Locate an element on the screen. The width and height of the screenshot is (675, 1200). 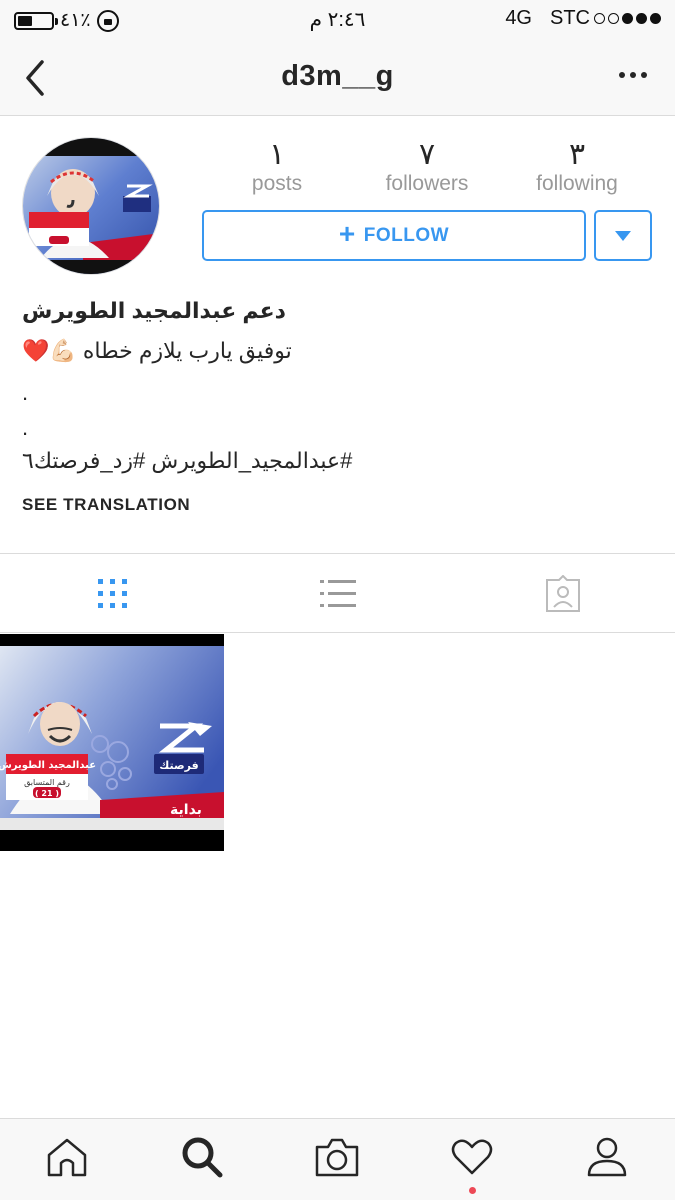
profile-tab is located at coordinates (607, 1160).